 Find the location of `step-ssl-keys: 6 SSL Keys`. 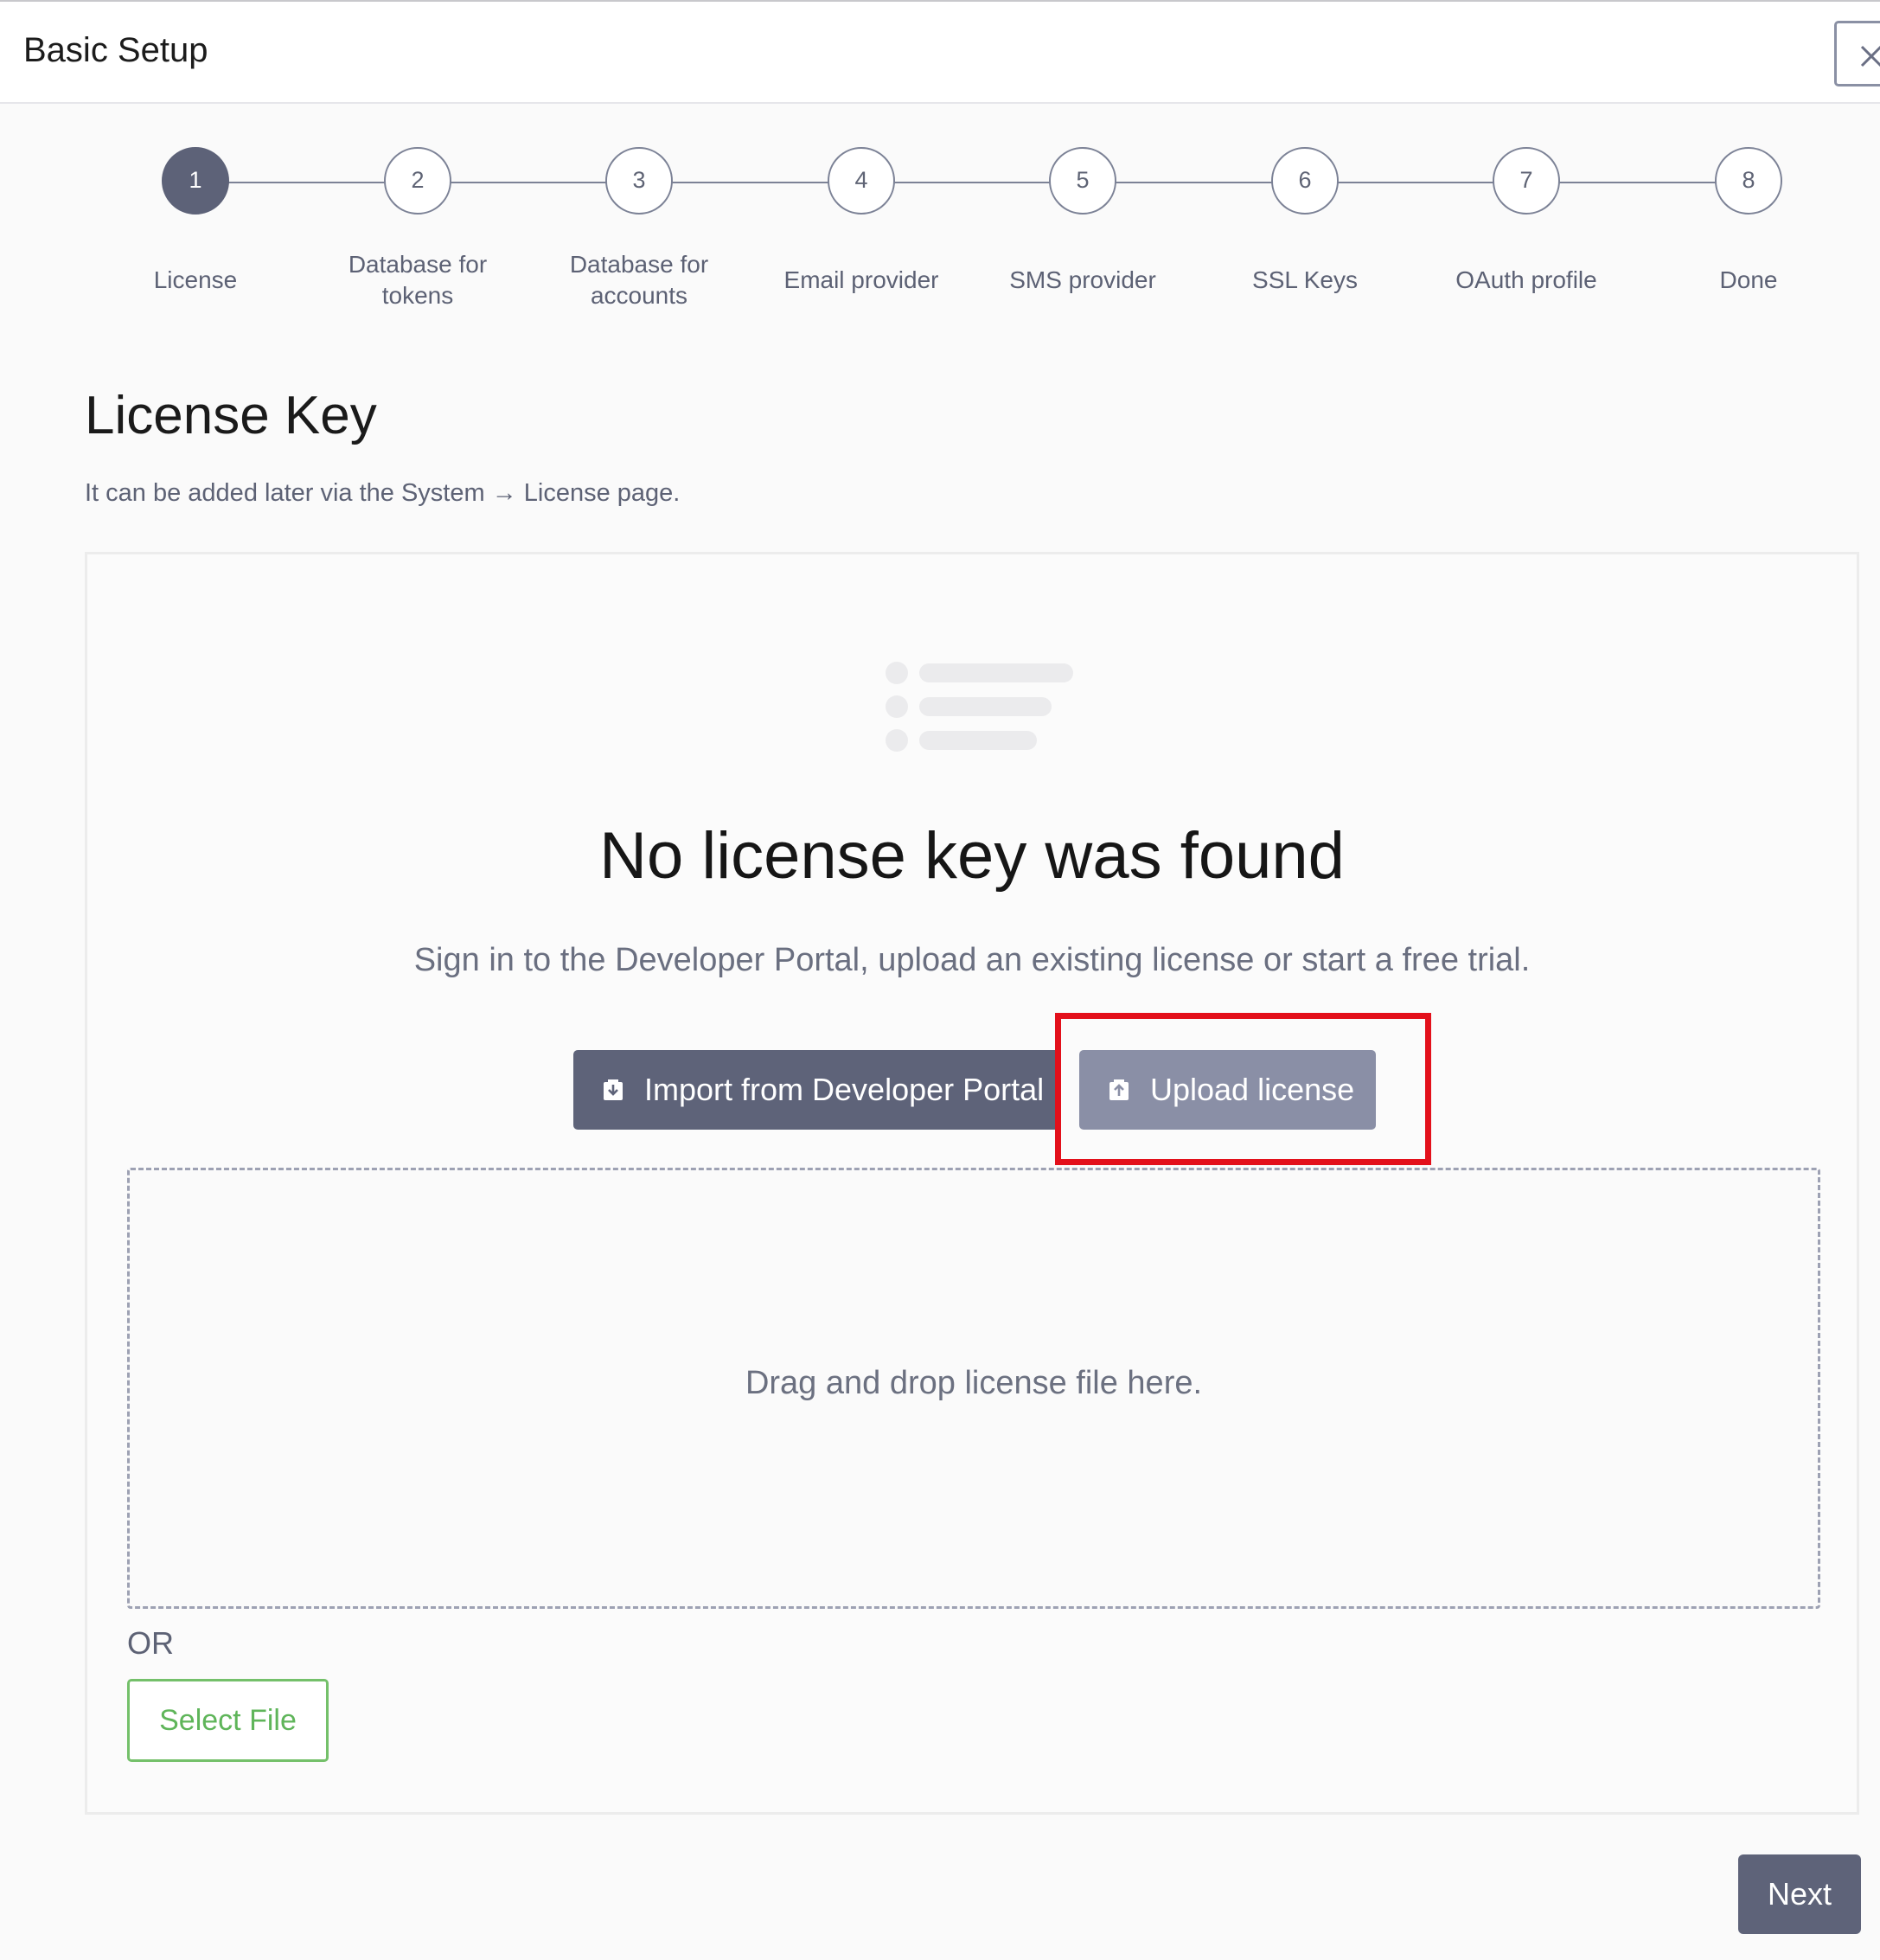

step-ssl-keys: 6 SSL Keys is located at coordinates (1305, 222).